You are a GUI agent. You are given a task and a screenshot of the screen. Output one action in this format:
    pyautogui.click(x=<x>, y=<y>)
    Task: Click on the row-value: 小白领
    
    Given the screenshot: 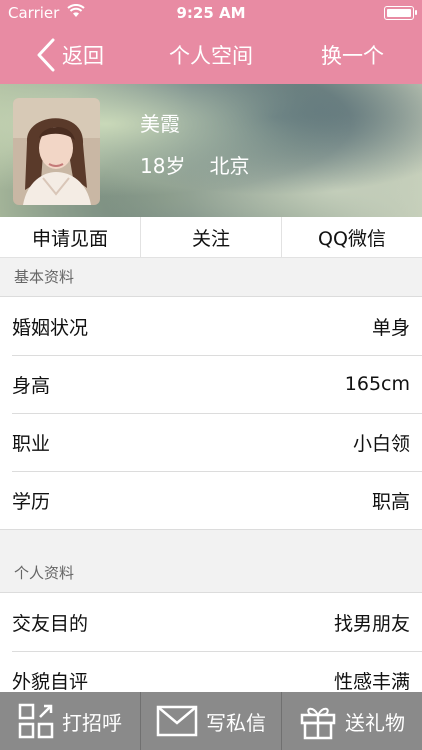 What is the action you would take?
    pyautogui.click(x=381, y=443)
    